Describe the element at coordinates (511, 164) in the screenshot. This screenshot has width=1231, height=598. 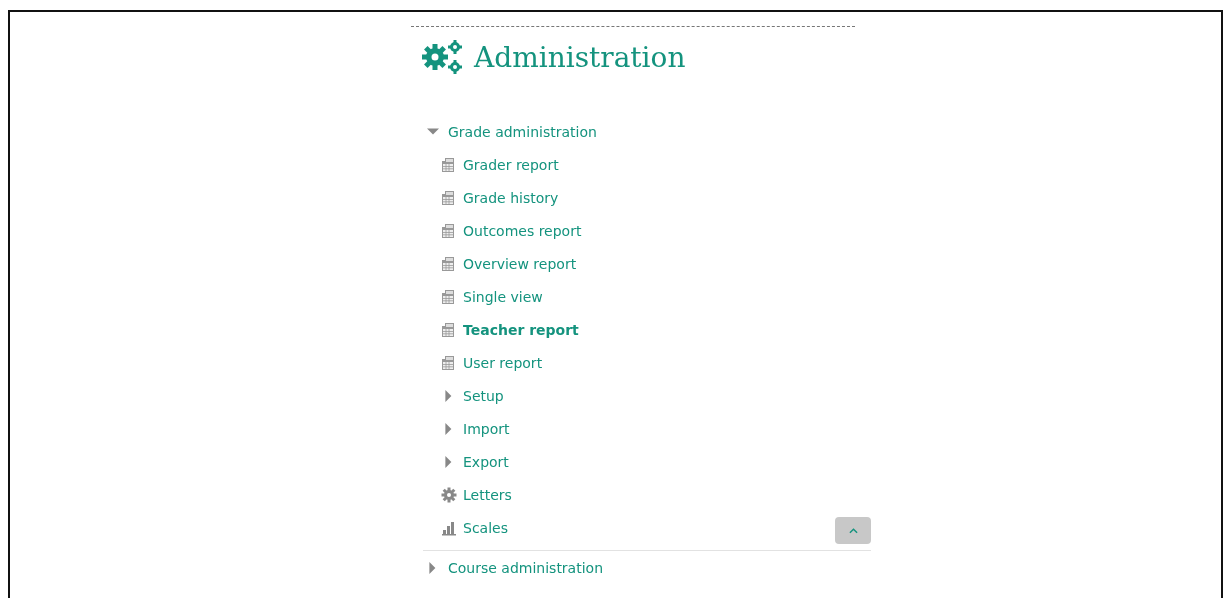
I see `tree-link: Grader report` at that location.